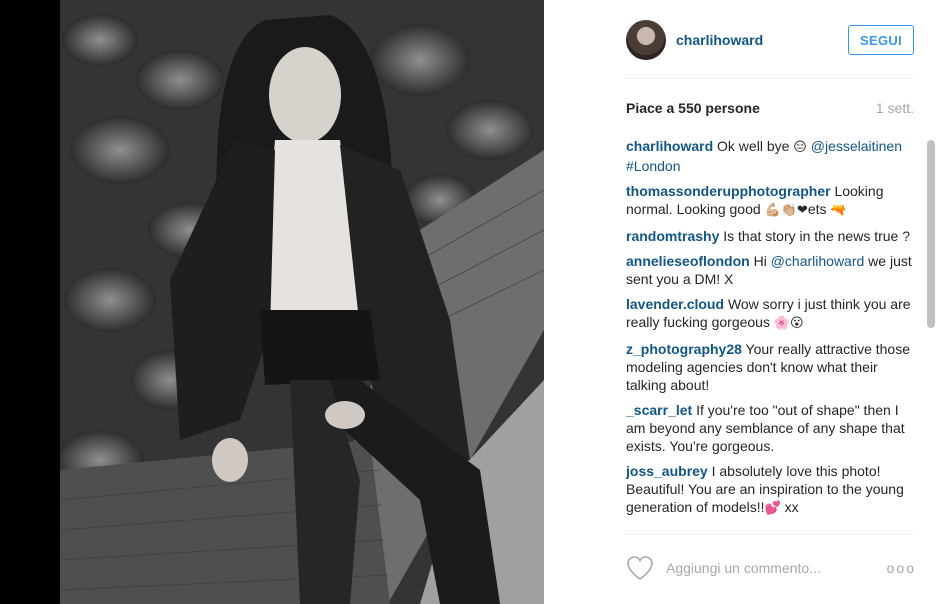 The image size is (938, 604). I want to click on comment-mention: @jesselaitinen, so click(856, 146).